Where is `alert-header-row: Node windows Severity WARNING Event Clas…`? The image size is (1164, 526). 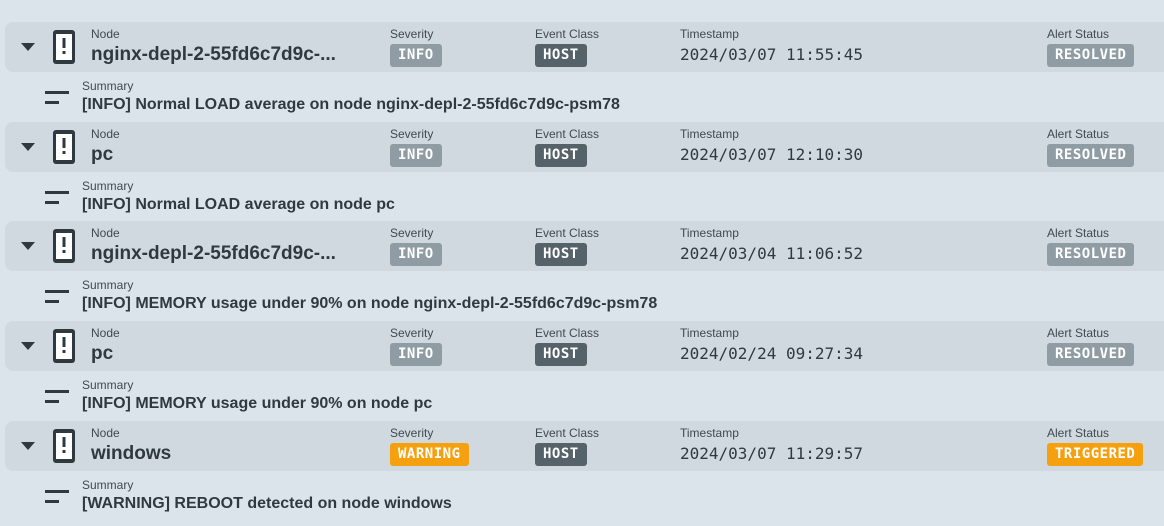 alert-header-row: Node windows Severity WARNING Event Clas… is located at coordinates (584, 445).